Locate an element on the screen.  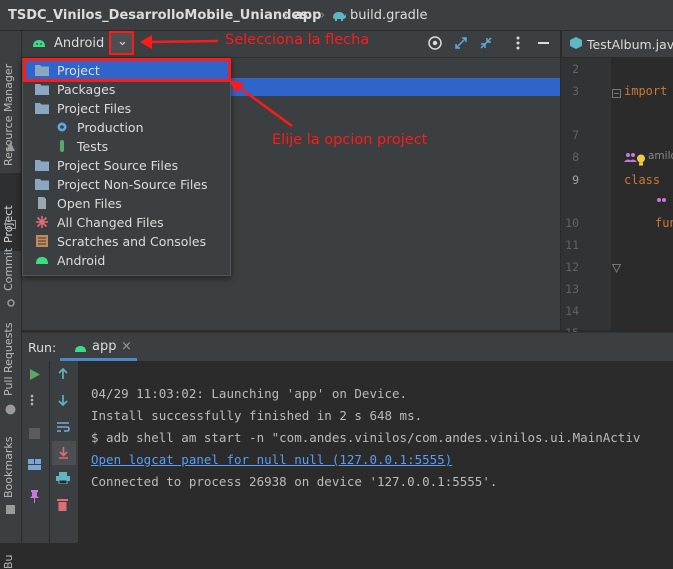
annotation-select-arrow: Selecciona la flecha is located at coordinates (297, 40).